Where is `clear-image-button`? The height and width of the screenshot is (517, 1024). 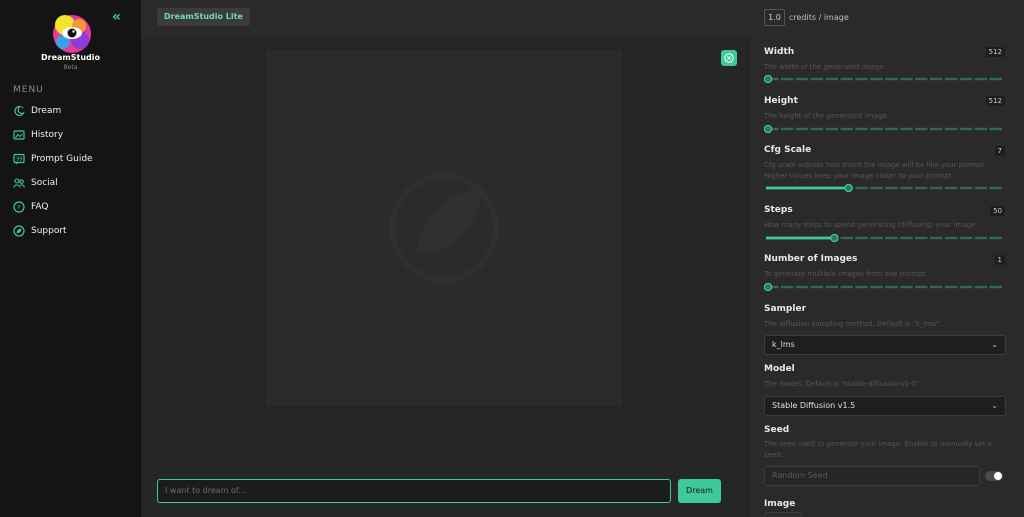
clear-image-button is located at coordinates (729, 58).